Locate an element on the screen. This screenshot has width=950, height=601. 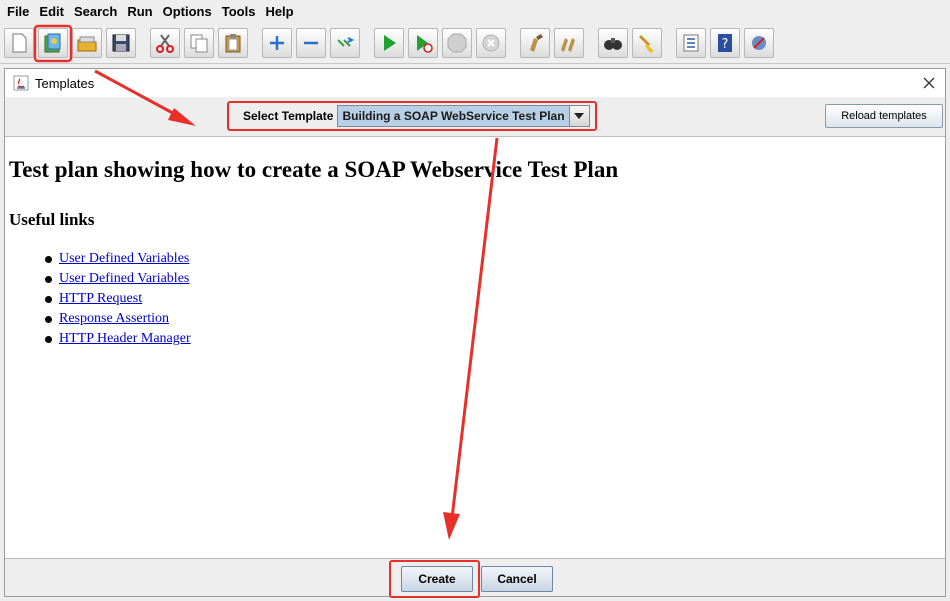
save-button is located at coordinates (121, 43).